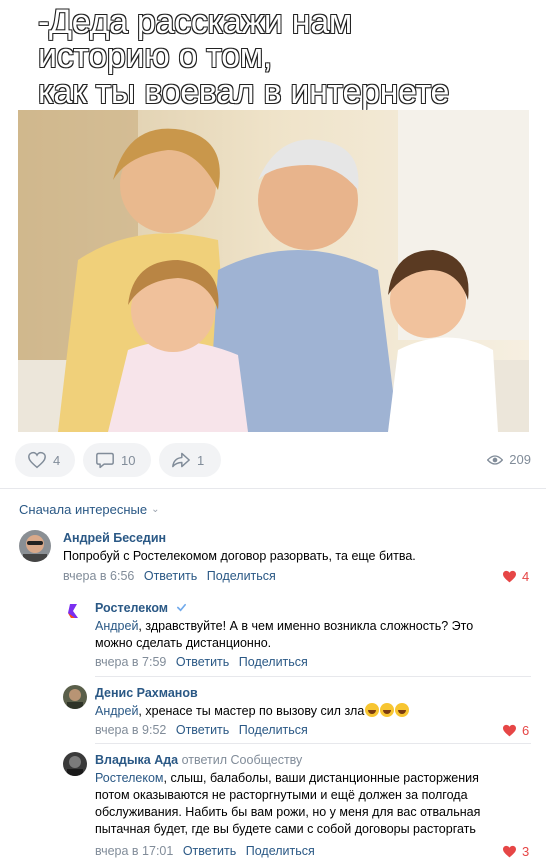 This screenshot has height=861, width=546. I want to click on reply-addressee: Ростелеком, so click(129, 778).